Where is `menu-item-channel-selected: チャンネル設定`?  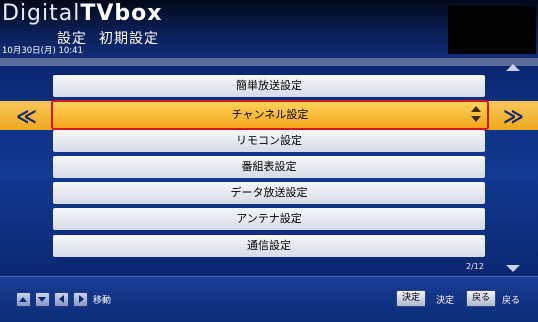 menu-item-channel-selected: チャンネル設定 is located at coordinates (270, 115).